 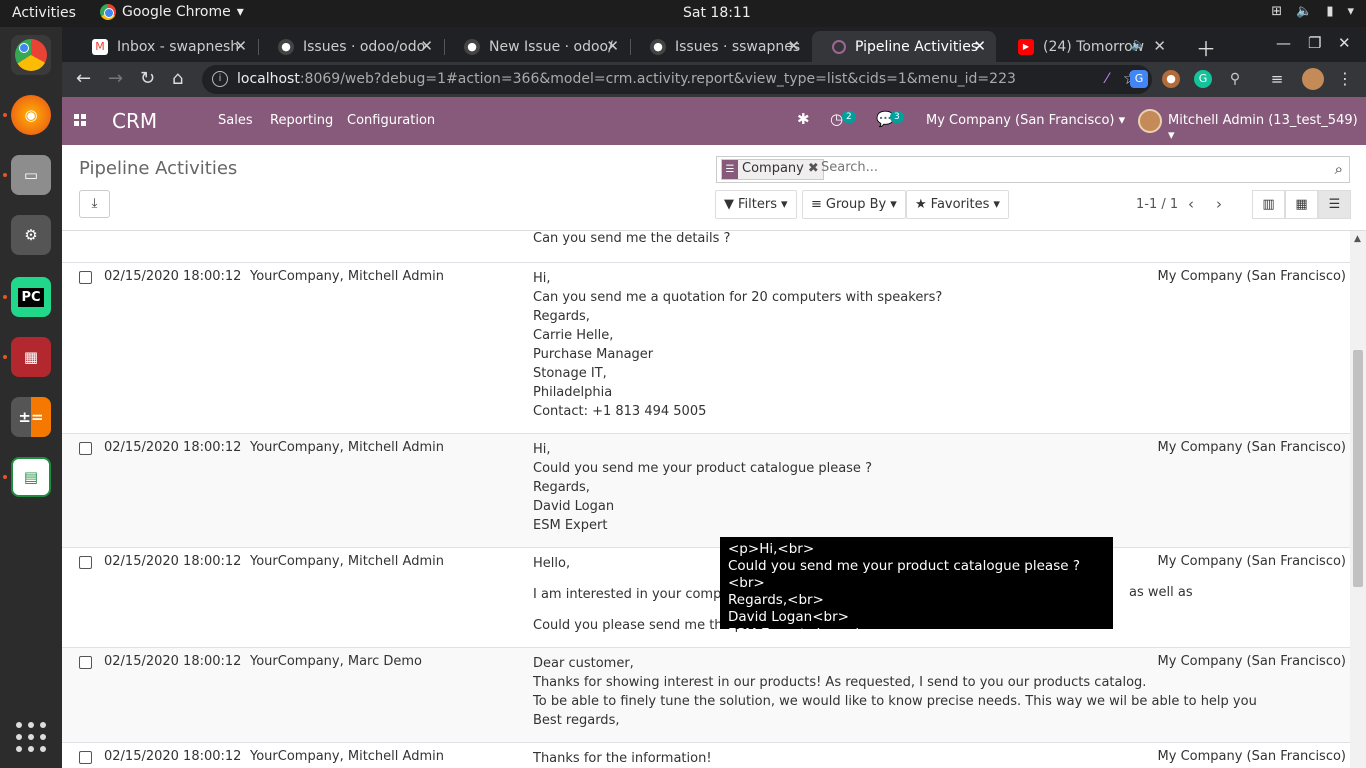 I want to click on company-switcher: My Company (San Francisco) ▾, so click(x=1025, y=120).